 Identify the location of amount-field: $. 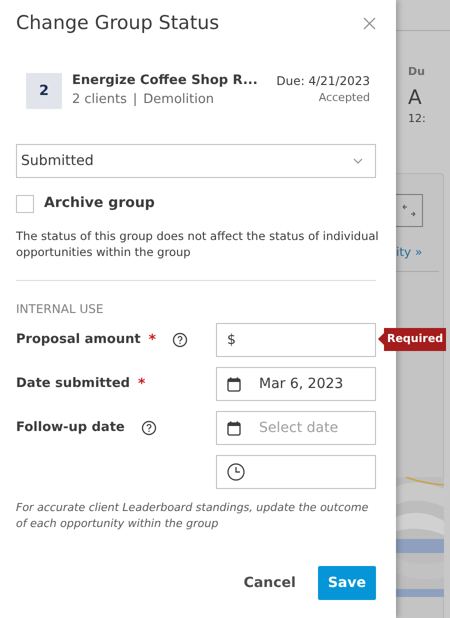
(296, 340).